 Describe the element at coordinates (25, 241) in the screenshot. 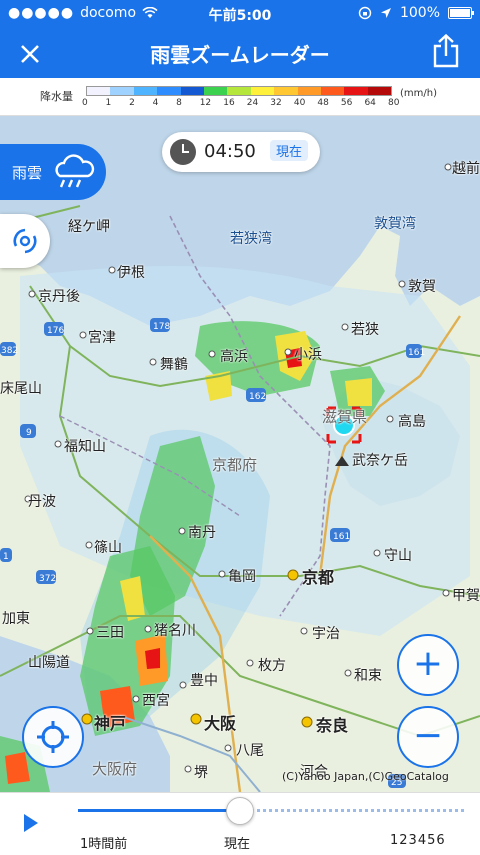

I see `typhoon-icon` at that location.